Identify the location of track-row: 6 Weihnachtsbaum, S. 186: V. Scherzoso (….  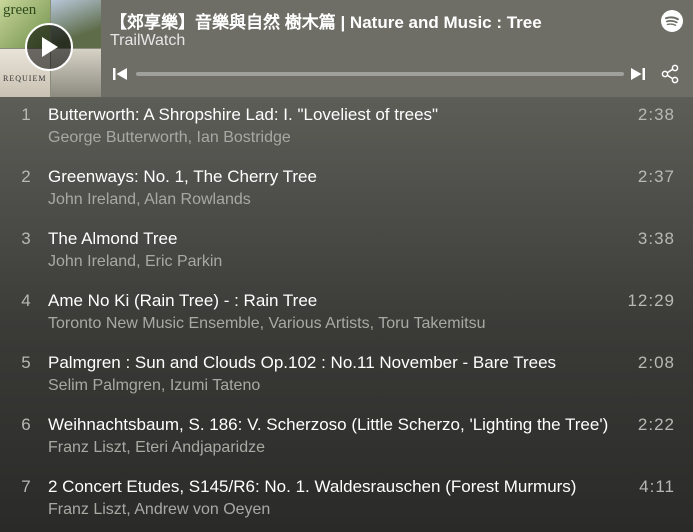
(346, 438).